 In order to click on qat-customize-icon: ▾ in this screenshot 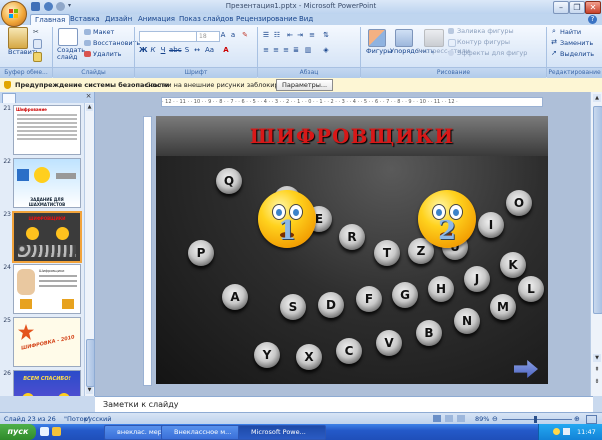, I will do `click(71, 6)`.